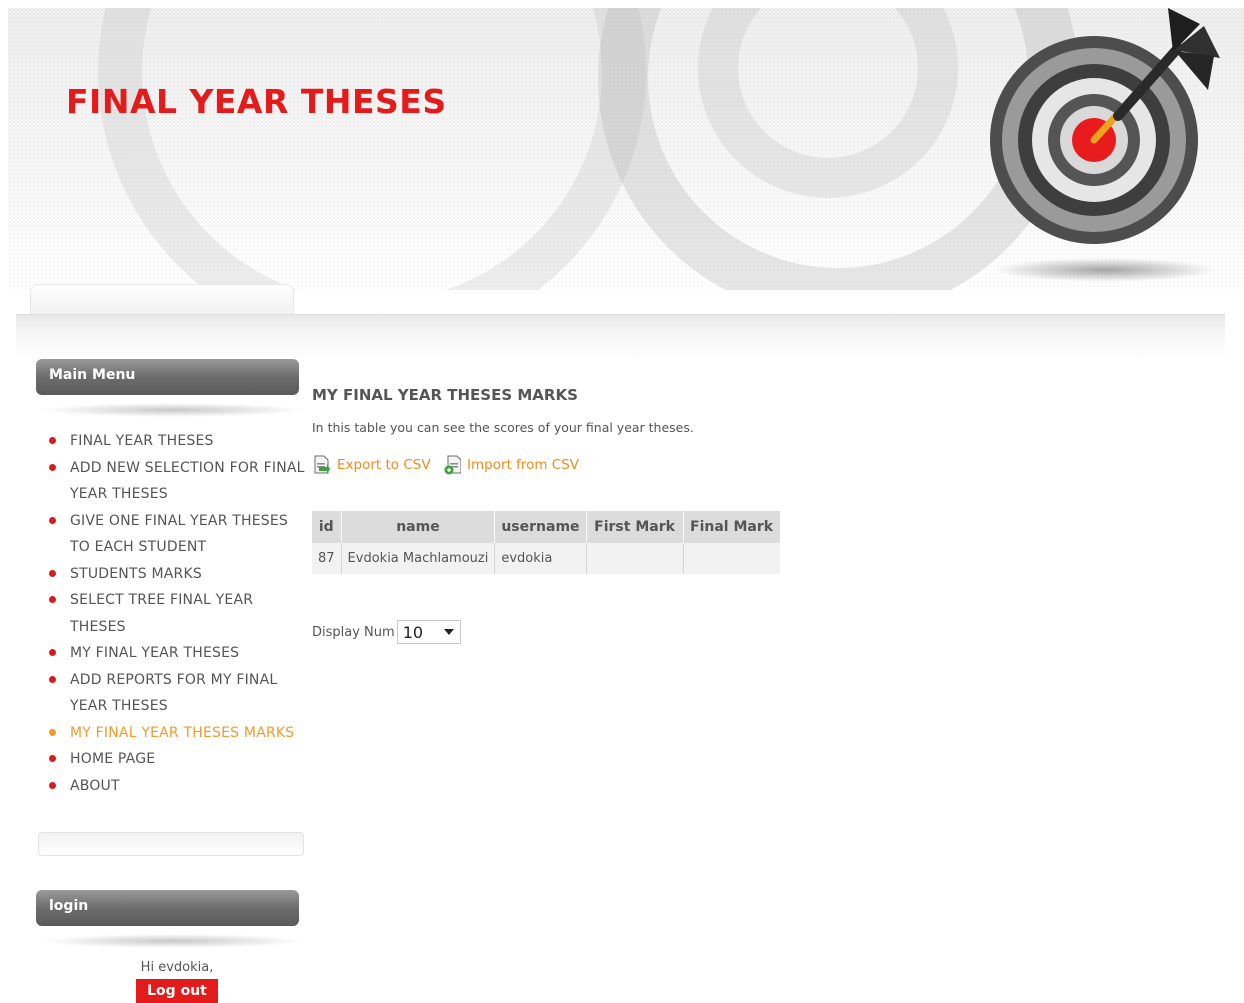  Describe the element at coordinates (256, 101) in the screenshot. I see `site-title: FINAL YEAR THESES` at that location.